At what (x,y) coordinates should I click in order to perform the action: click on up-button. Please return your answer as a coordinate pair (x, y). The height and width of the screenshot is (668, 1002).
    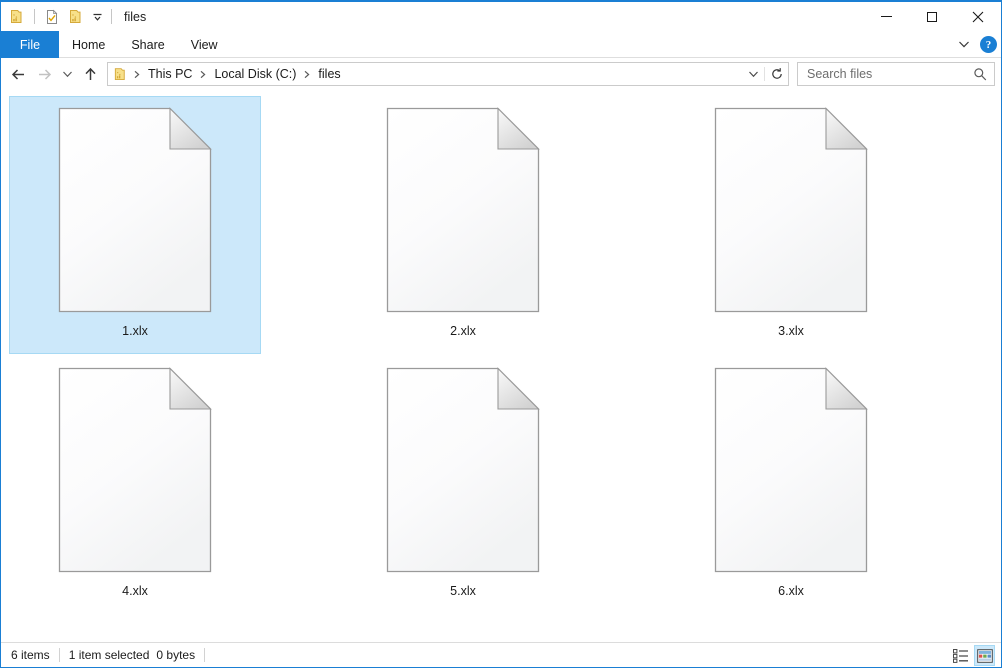
    Looking at the image, I should click on (90, 74).